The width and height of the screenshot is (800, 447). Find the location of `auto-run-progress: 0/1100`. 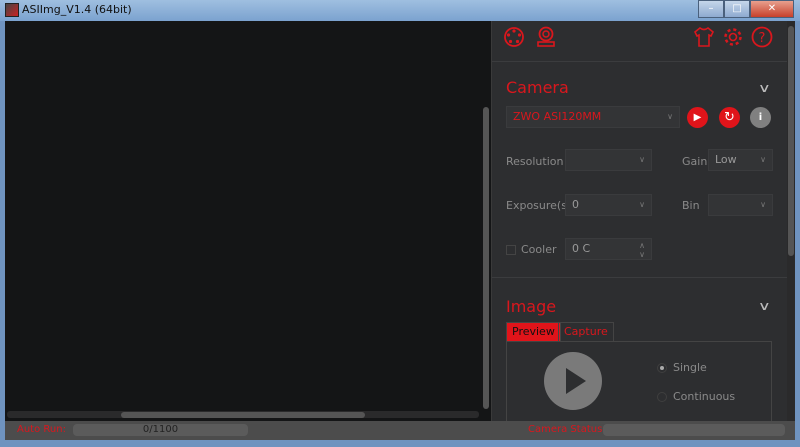

auto-run-progress: 0/1100 is located at coordinates (160, 430).